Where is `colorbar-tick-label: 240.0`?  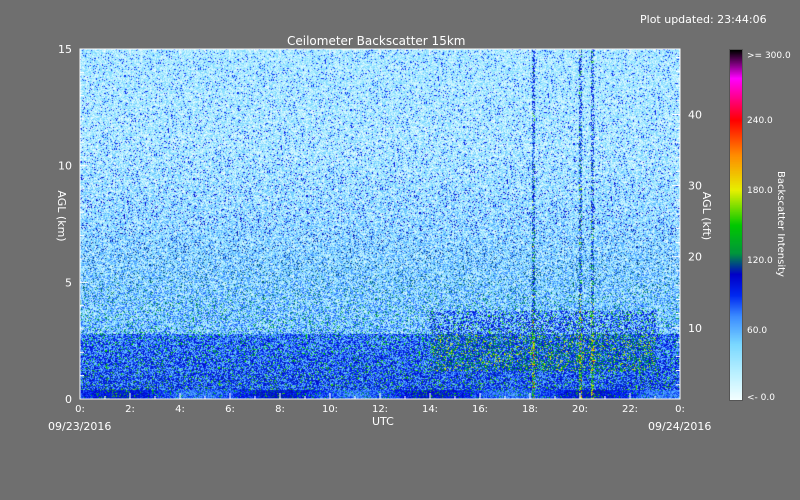 colorbar-tick-label: 240.0 is located at coordinates (760, 121).